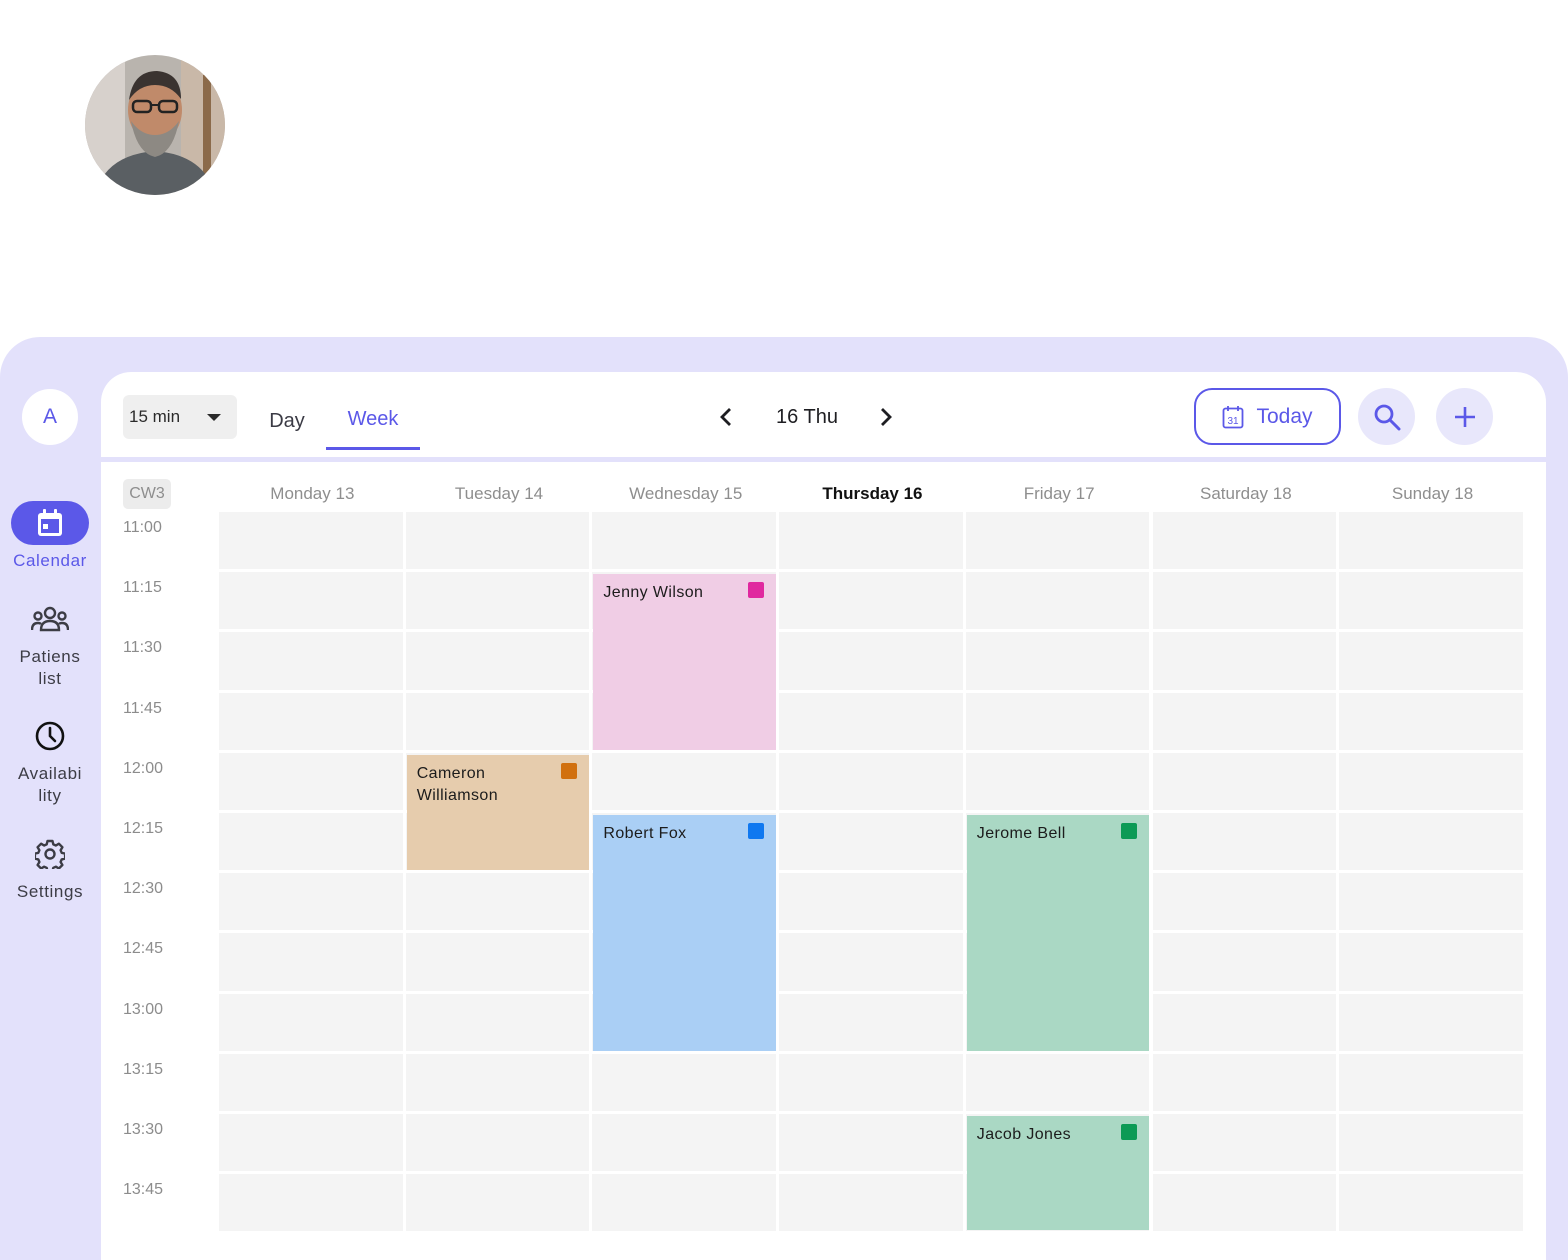 This screenshot has height=1260, width=1568. I want to click on day-header: Friday 17, so click(1059, 494).